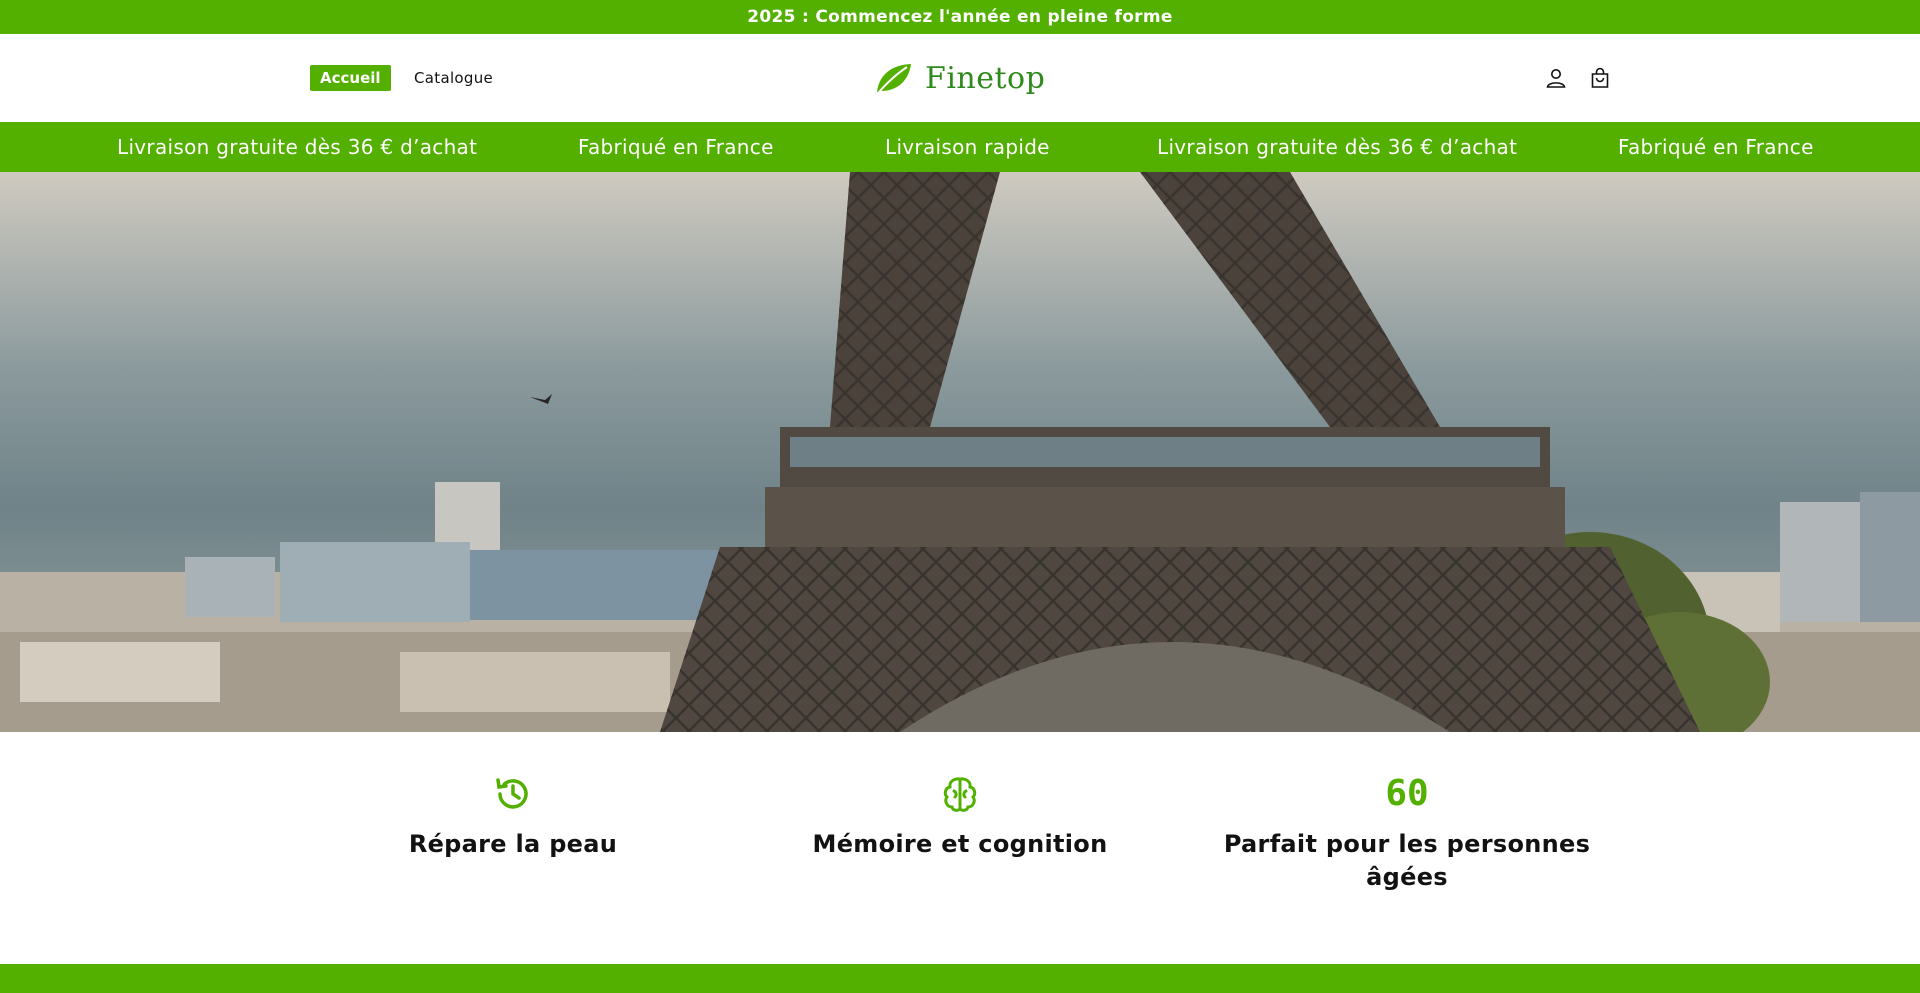 The width and height of the screenshot is (1920, 993). I want to click on feature-title: Mémoire et cognition, so click(960, 844).